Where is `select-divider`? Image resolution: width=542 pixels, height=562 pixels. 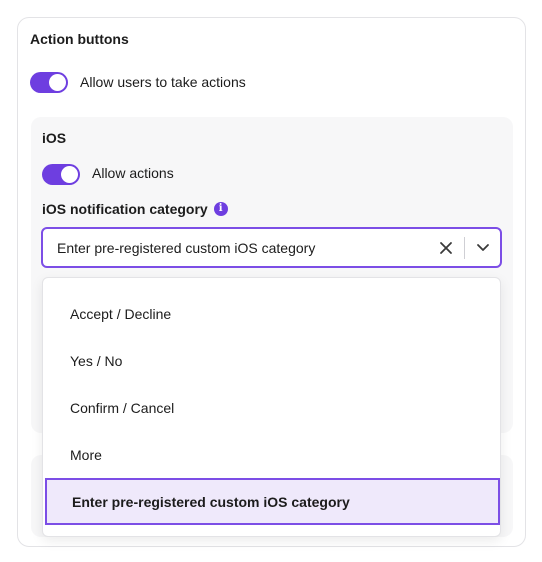
select-divider is located at coordinates (464, 248).